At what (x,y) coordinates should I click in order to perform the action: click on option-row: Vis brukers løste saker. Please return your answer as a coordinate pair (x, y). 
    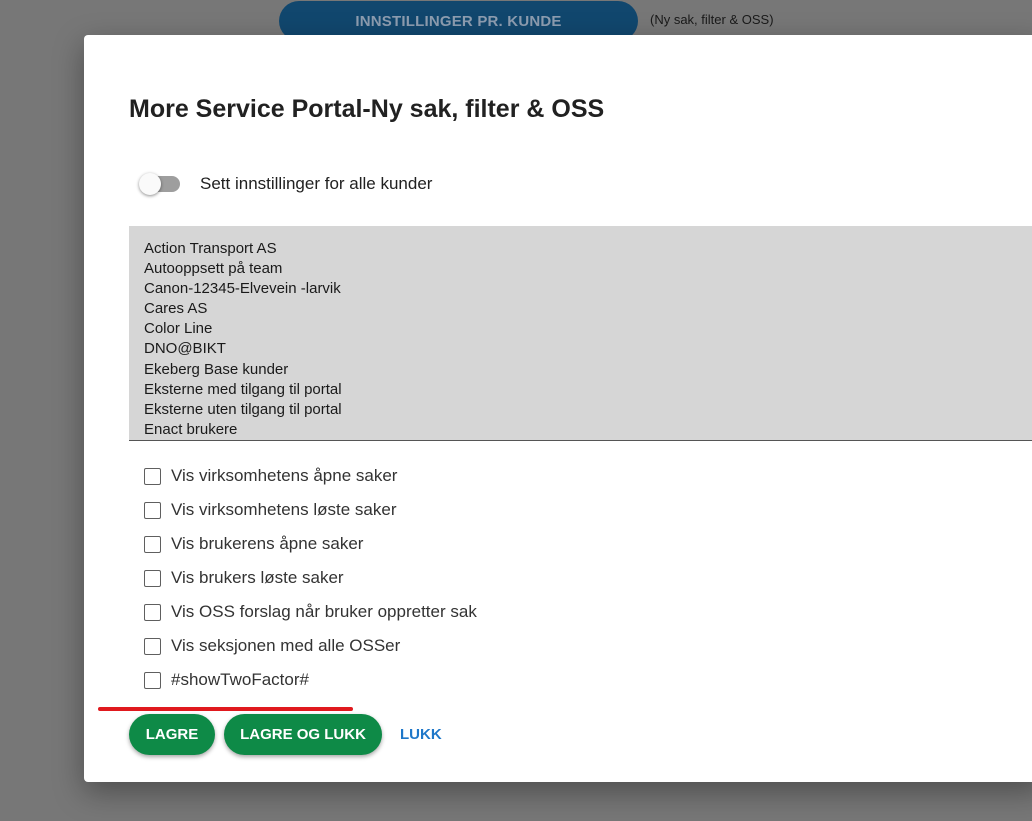
    Looking at the image, I should click on (310, 578).